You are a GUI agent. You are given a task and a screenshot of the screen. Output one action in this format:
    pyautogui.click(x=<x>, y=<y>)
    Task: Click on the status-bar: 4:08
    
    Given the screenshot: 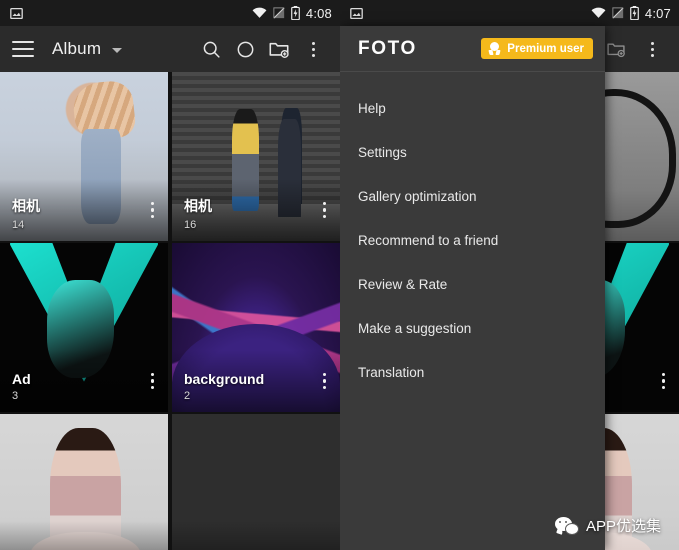 What is the action you would take?
    pyautogui.click(x=170, y=13)
    